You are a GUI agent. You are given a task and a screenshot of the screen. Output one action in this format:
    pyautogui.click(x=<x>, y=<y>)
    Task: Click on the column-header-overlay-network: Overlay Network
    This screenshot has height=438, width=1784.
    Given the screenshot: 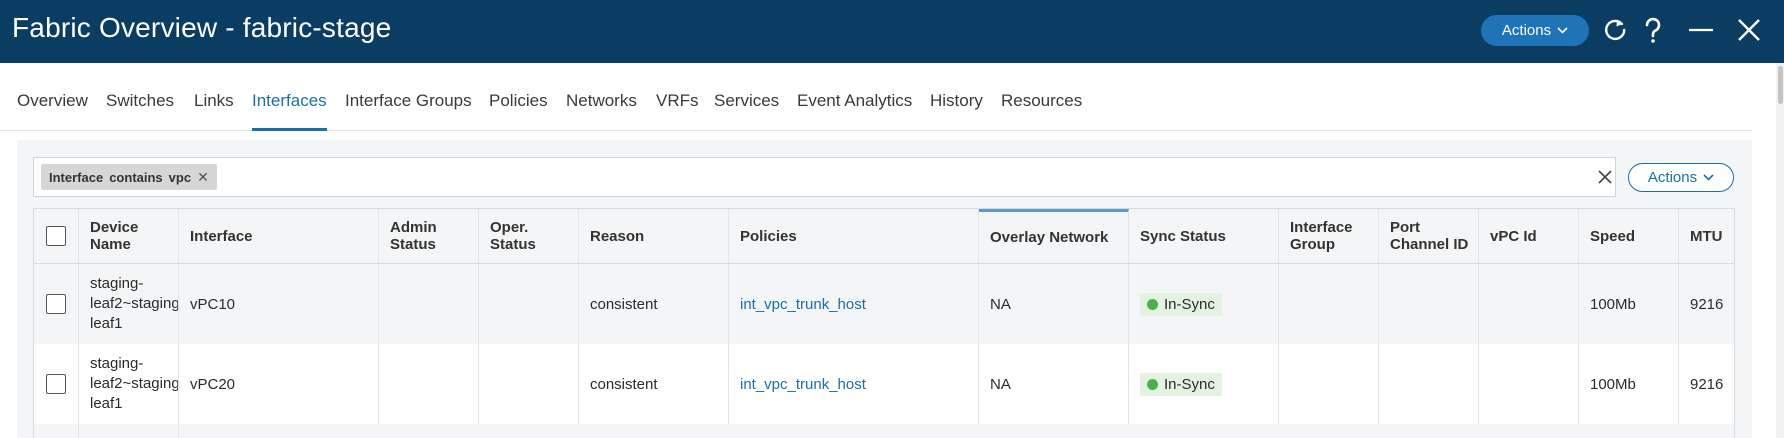 What is the action you would take?
    pyautogui.click(x=1054, y=236)
    